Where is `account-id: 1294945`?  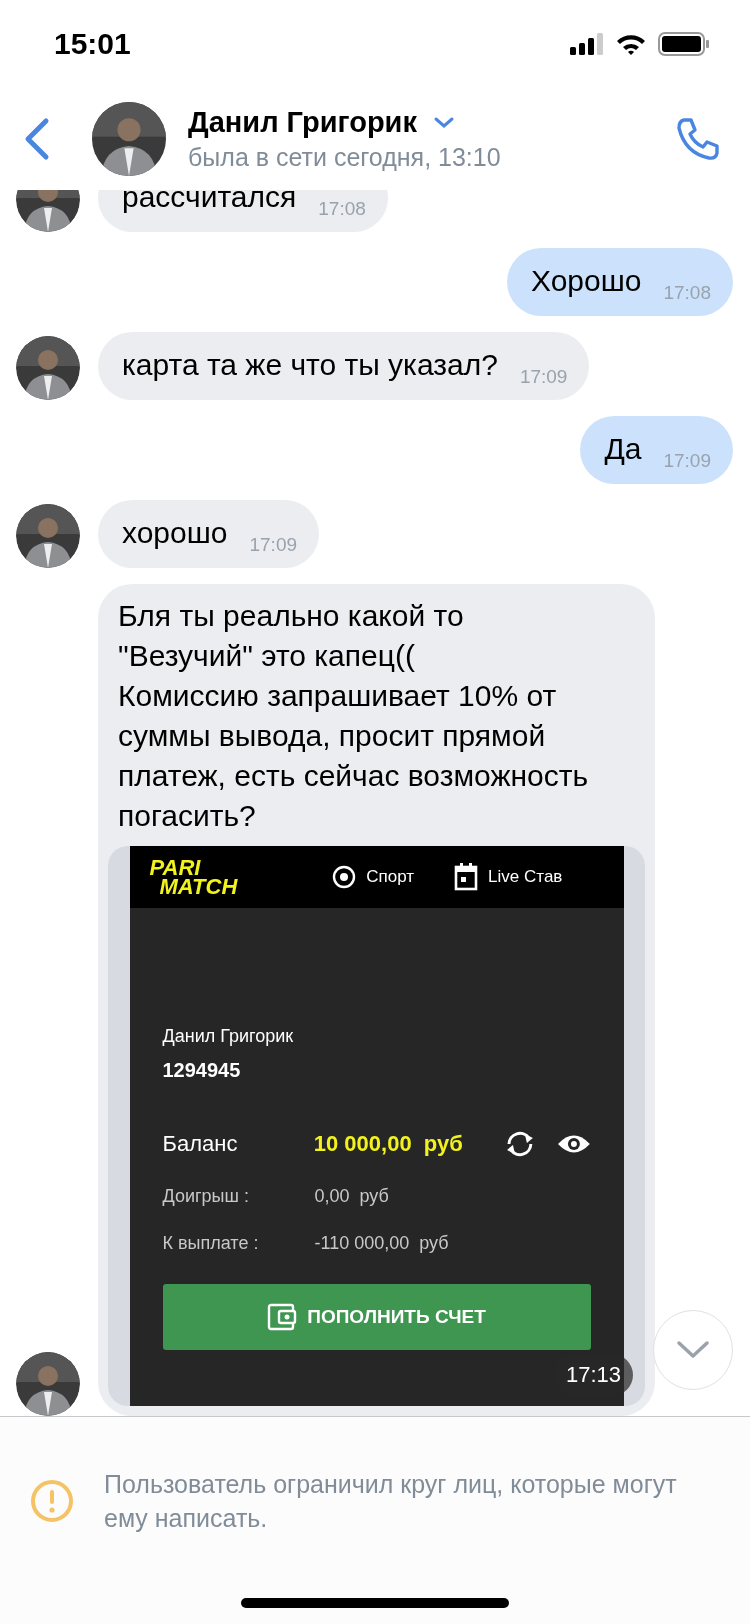
account-id: 1294945 is located at coordinates (202, 1070).